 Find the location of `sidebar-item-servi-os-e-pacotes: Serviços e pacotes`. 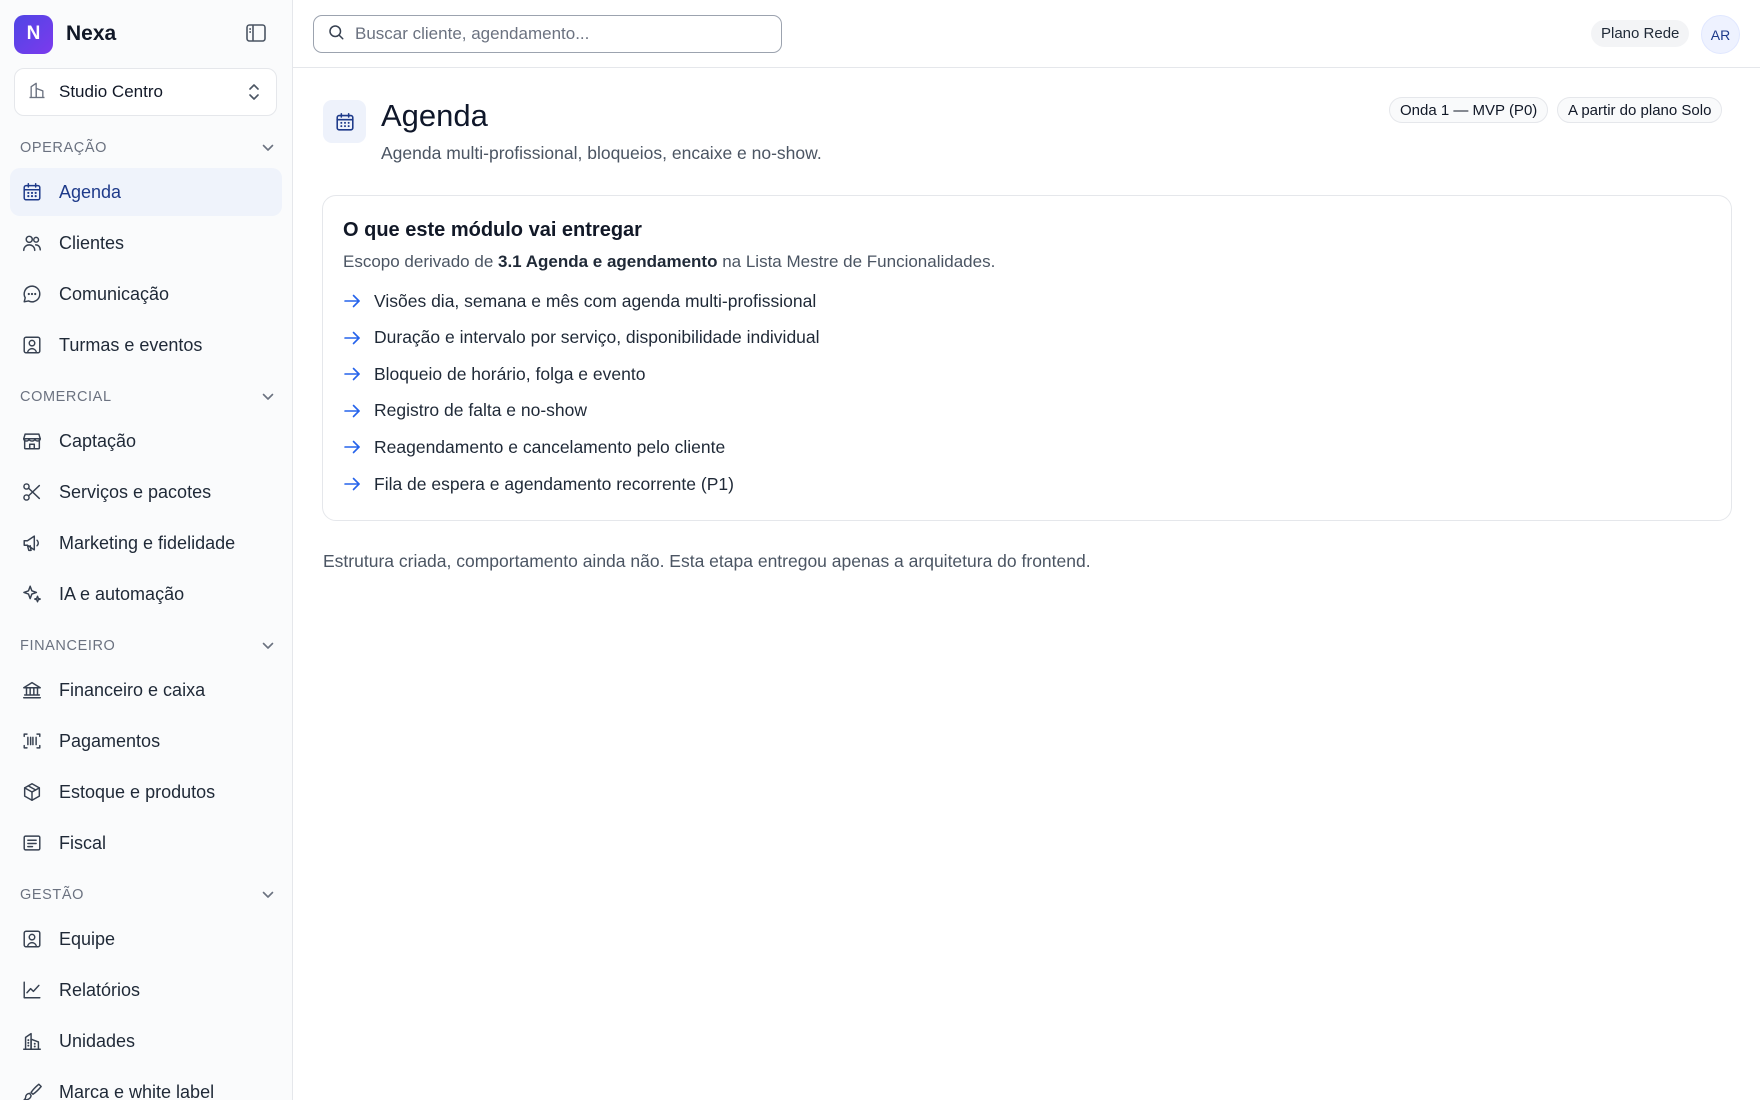

sidebar-item-servi-os-e-pacotes: Serviços e pacotes is located at coordinates (146, 492).